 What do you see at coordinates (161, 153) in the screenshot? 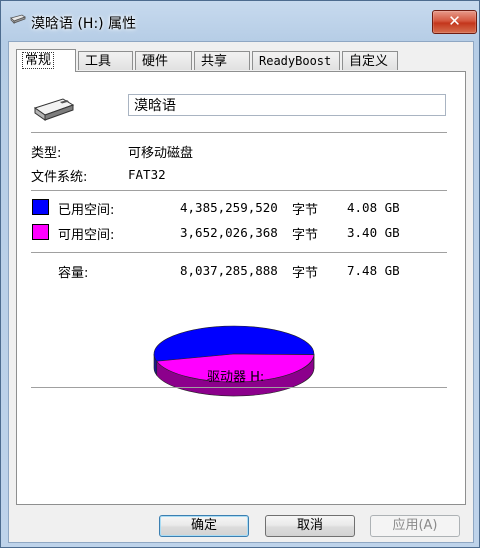
I see `type-value: 可移动磁盘` at bounding box center [161, 153].